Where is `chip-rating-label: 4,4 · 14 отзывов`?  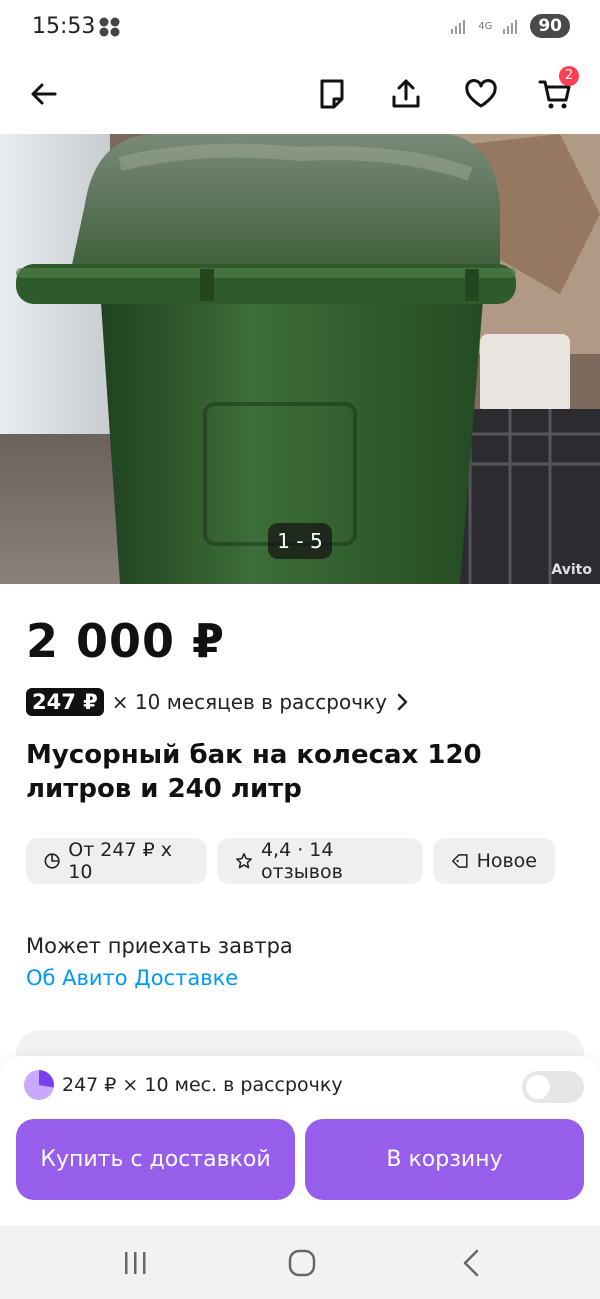
chip-rating-label: 4,4 · 14 отзывов is located at coordinates (301, 861).